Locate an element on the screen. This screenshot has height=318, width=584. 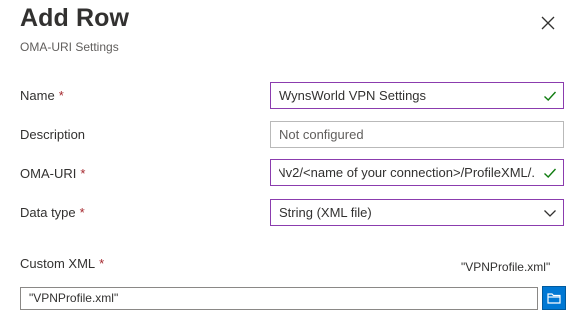
description-label-text: Description is located at coordinates (53, 134).